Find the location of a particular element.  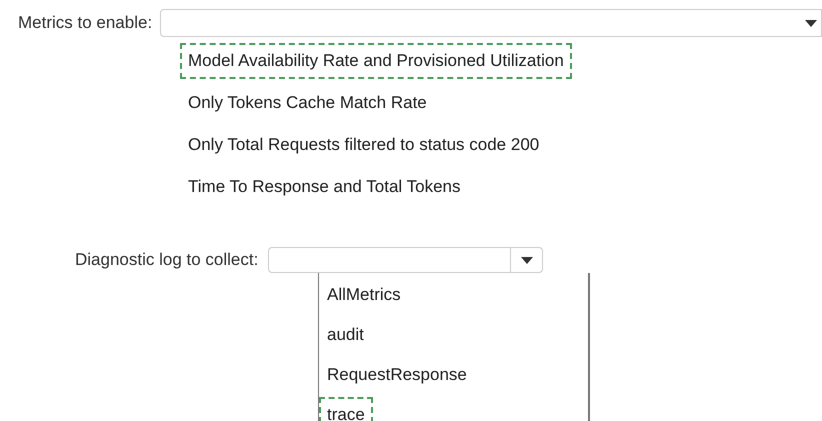

dropdown-option: Only Tokens Cache Match Rate is located at coordinates (307, 103).